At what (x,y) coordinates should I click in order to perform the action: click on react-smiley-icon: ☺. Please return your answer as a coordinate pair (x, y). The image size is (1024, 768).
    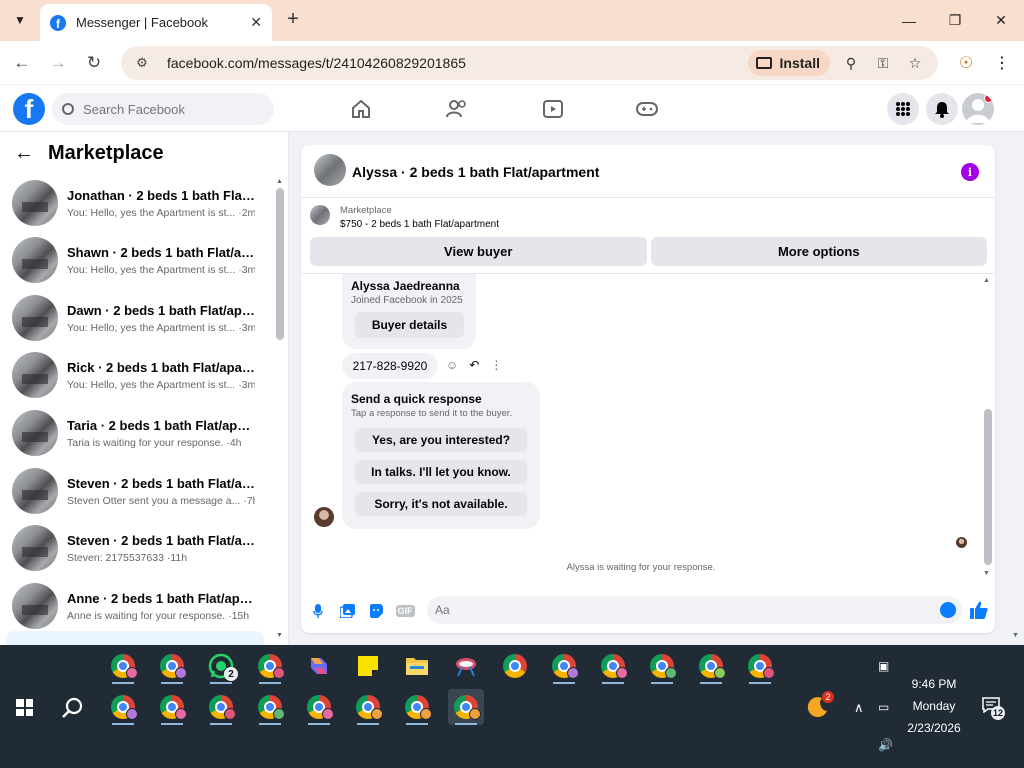
    Looking at the image, I should click on (452, 365).